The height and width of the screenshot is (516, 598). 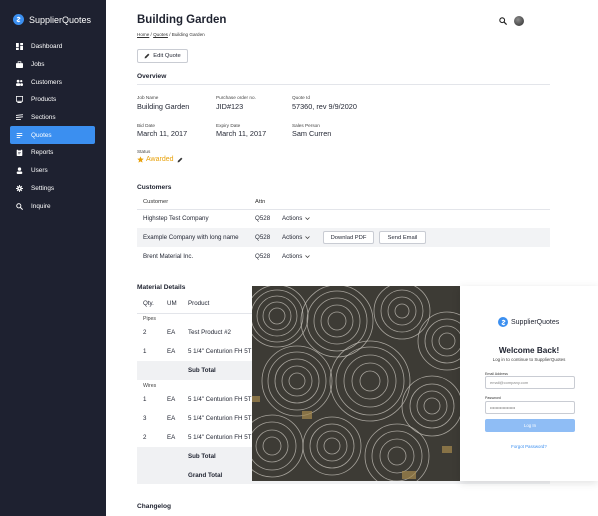 What do you see at coordinates (199, 303) in the screenshot?
I see `column-header-product: Product` at bounding box center [199, 303].